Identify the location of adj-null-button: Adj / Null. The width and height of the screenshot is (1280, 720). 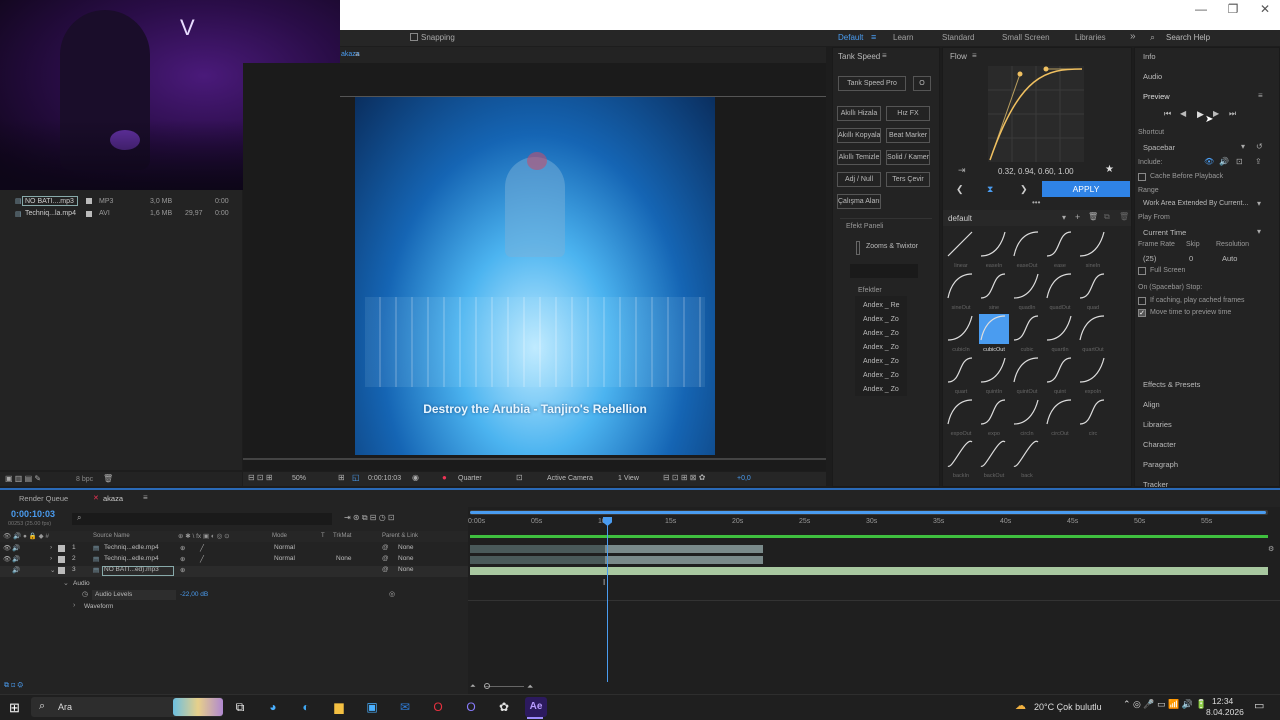
(859, 179).